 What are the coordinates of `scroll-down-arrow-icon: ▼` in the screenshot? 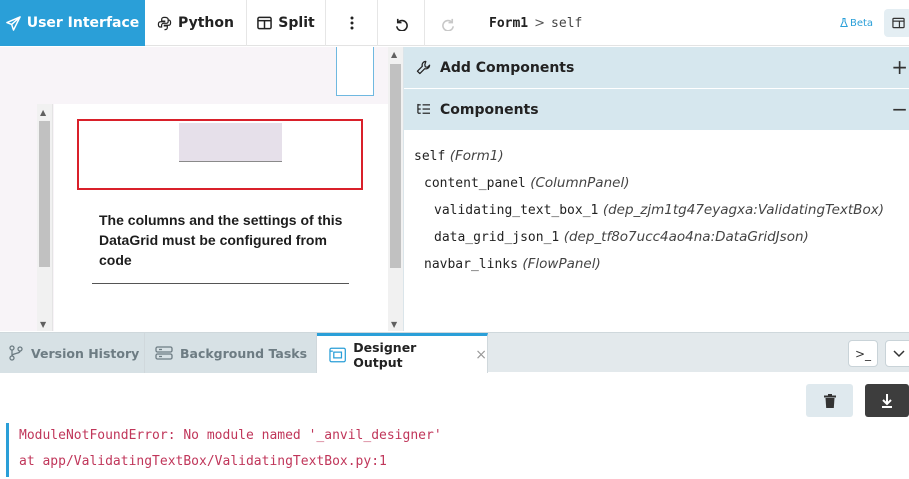 It's located at (43, 324).